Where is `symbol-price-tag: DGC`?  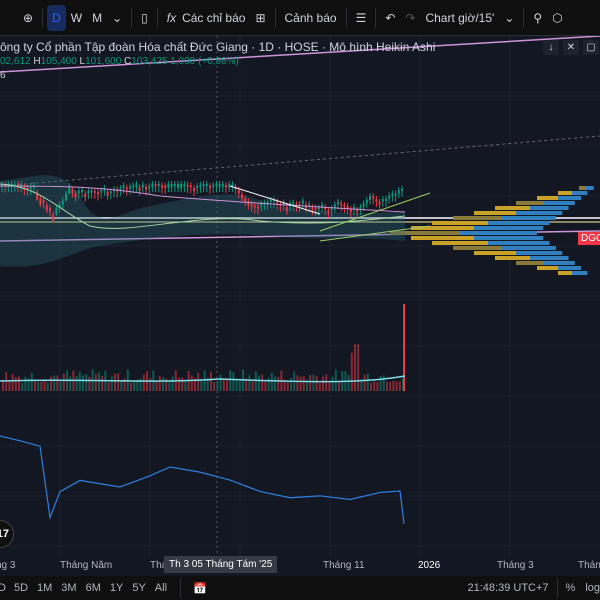 symbol-price-tag: DGC is located at coordinates (589, 238).